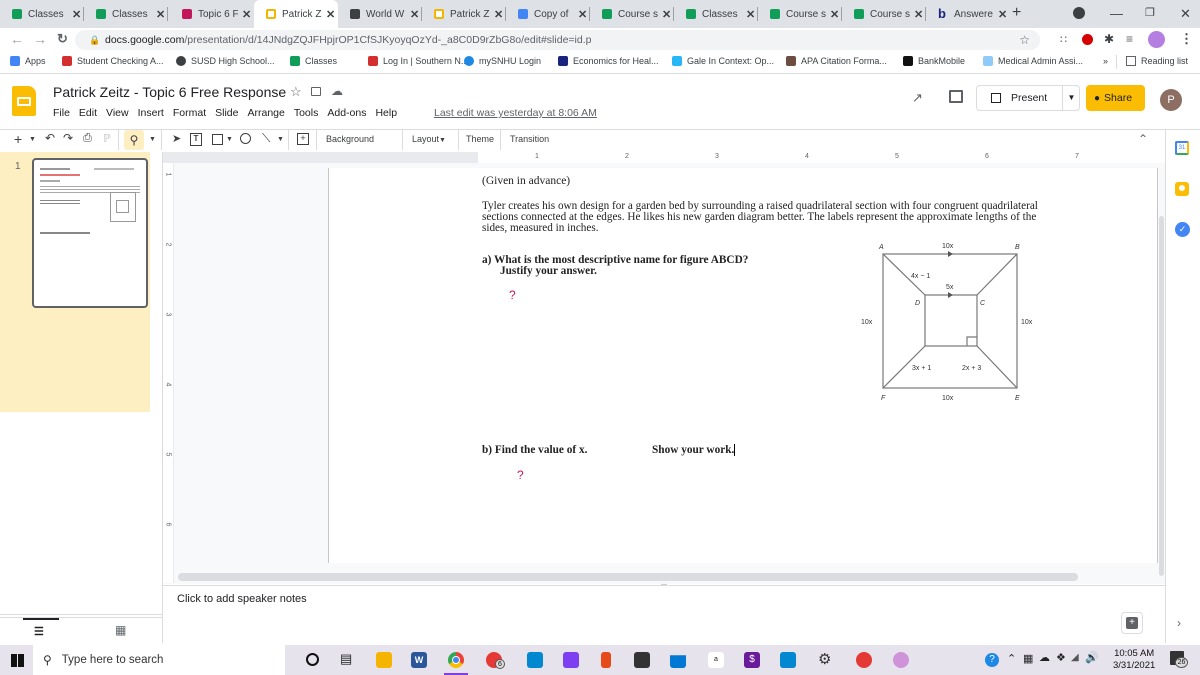  I want to click on image-icon, so click(217, 139).